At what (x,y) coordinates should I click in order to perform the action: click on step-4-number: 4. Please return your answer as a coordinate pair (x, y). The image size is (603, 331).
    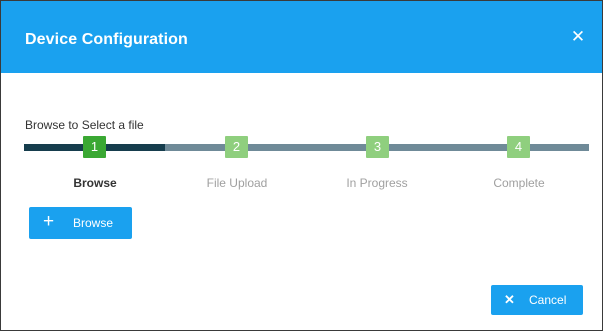
    Looking at the image, I should click on (518, 147).